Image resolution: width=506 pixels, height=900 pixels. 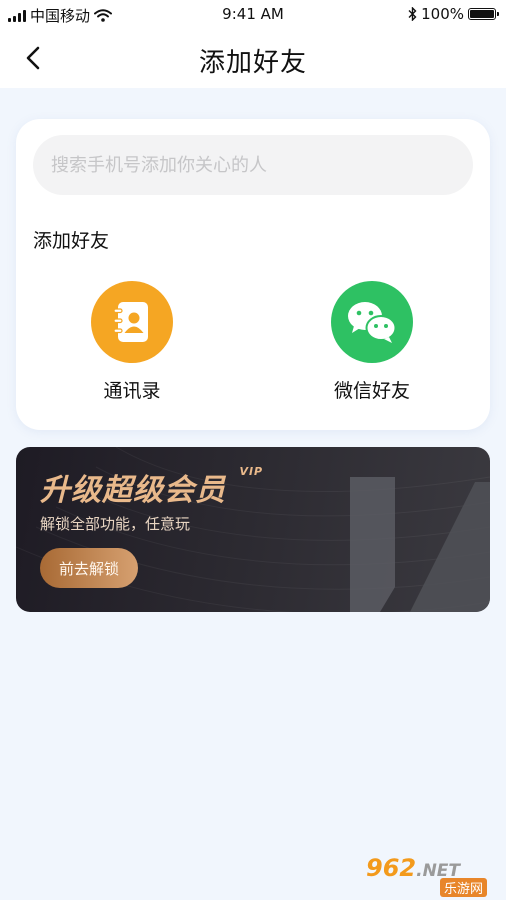 I want to click on watermark-number-text: 962, so click(x=391, y=868).